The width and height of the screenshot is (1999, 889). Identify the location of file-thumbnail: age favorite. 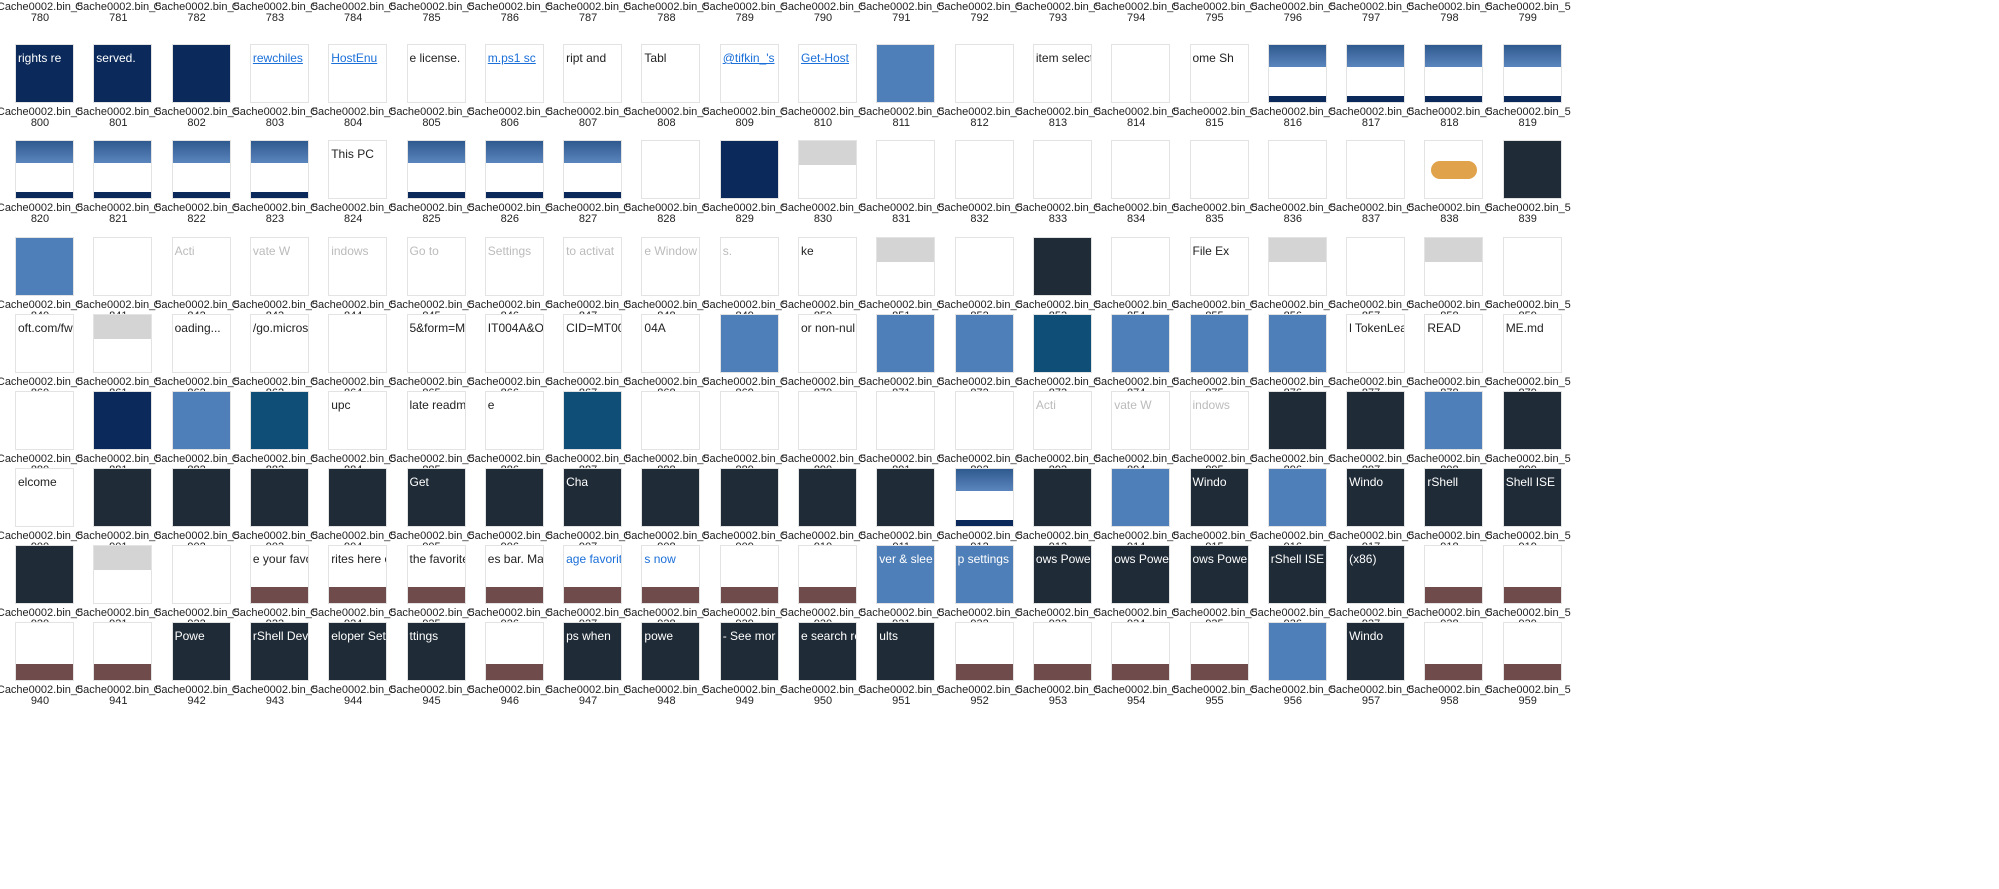
(593, 574).